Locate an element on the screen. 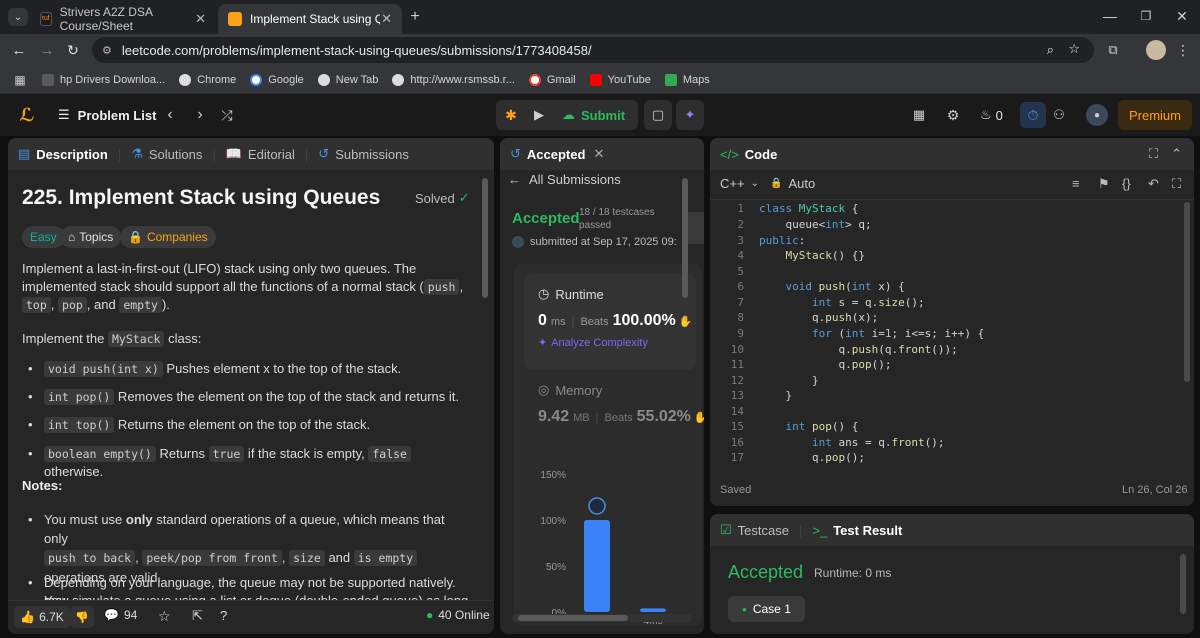 This screenshot has width=1200, height=638. layout-icon: ▦ is located at coordinates (919, 115).